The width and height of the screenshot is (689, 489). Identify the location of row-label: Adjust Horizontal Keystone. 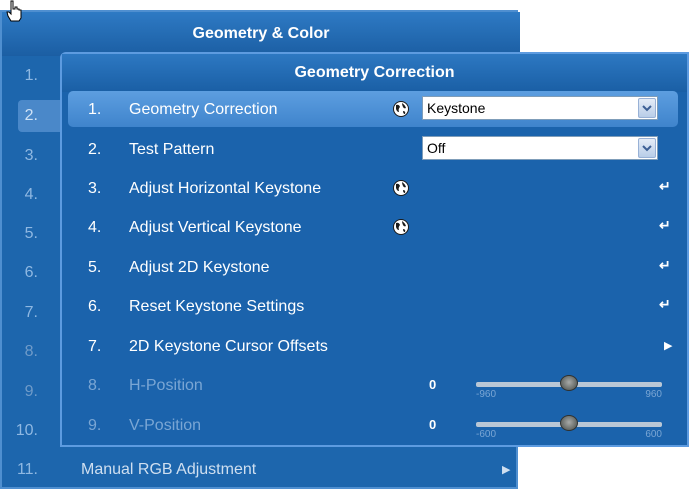
(225, 188).